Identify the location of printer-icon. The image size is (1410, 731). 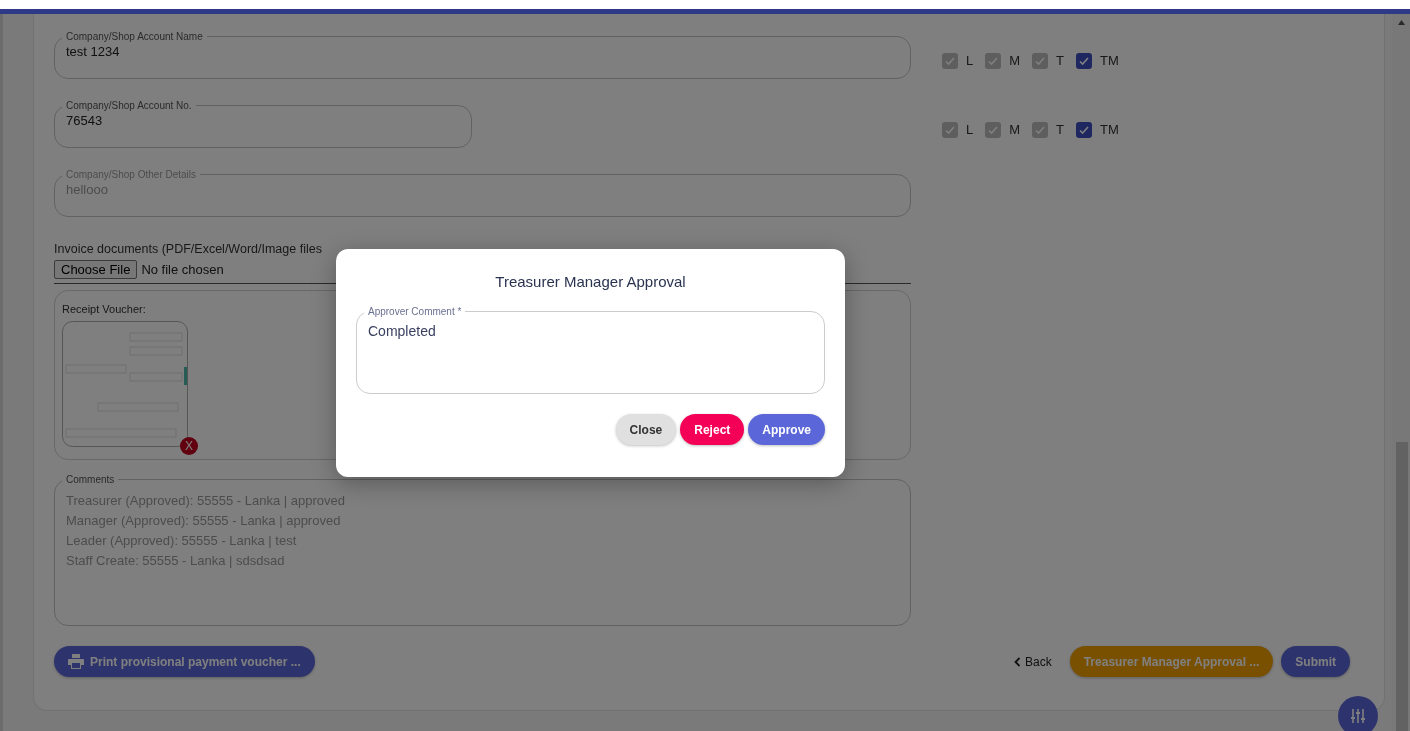
(76, 661).